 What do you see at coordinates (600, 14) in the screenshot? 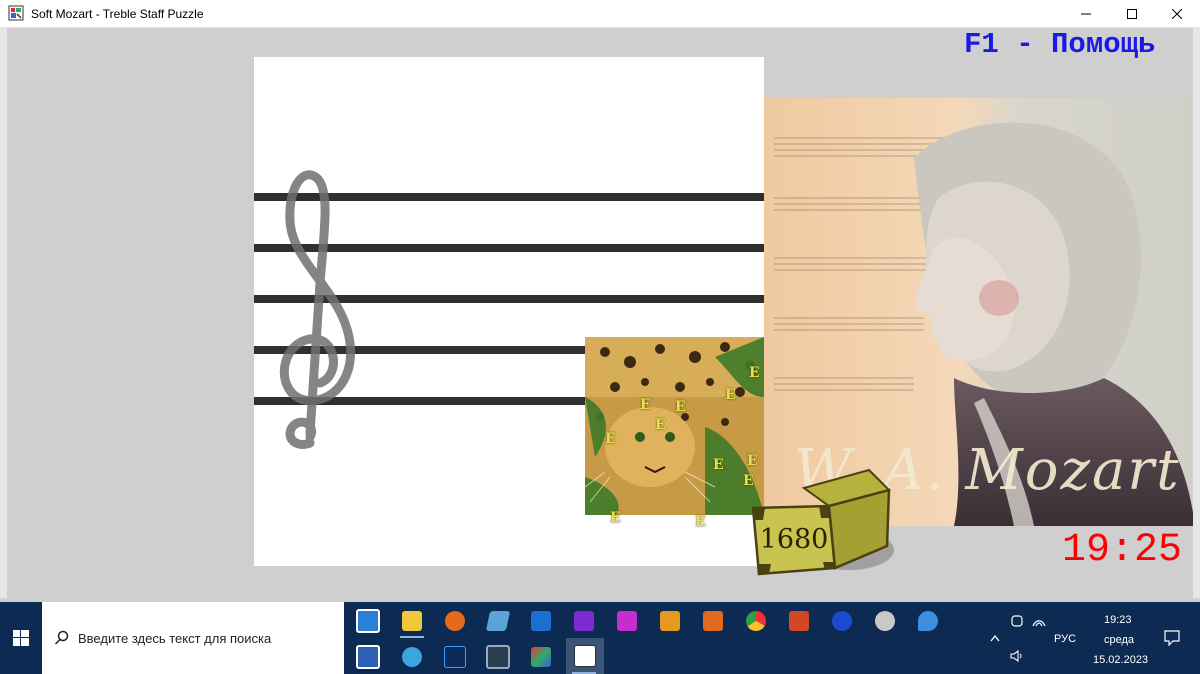
I see `title-bar: Soft Mozart - Treble Staff Puzzle` at bounding box center [600, 14].